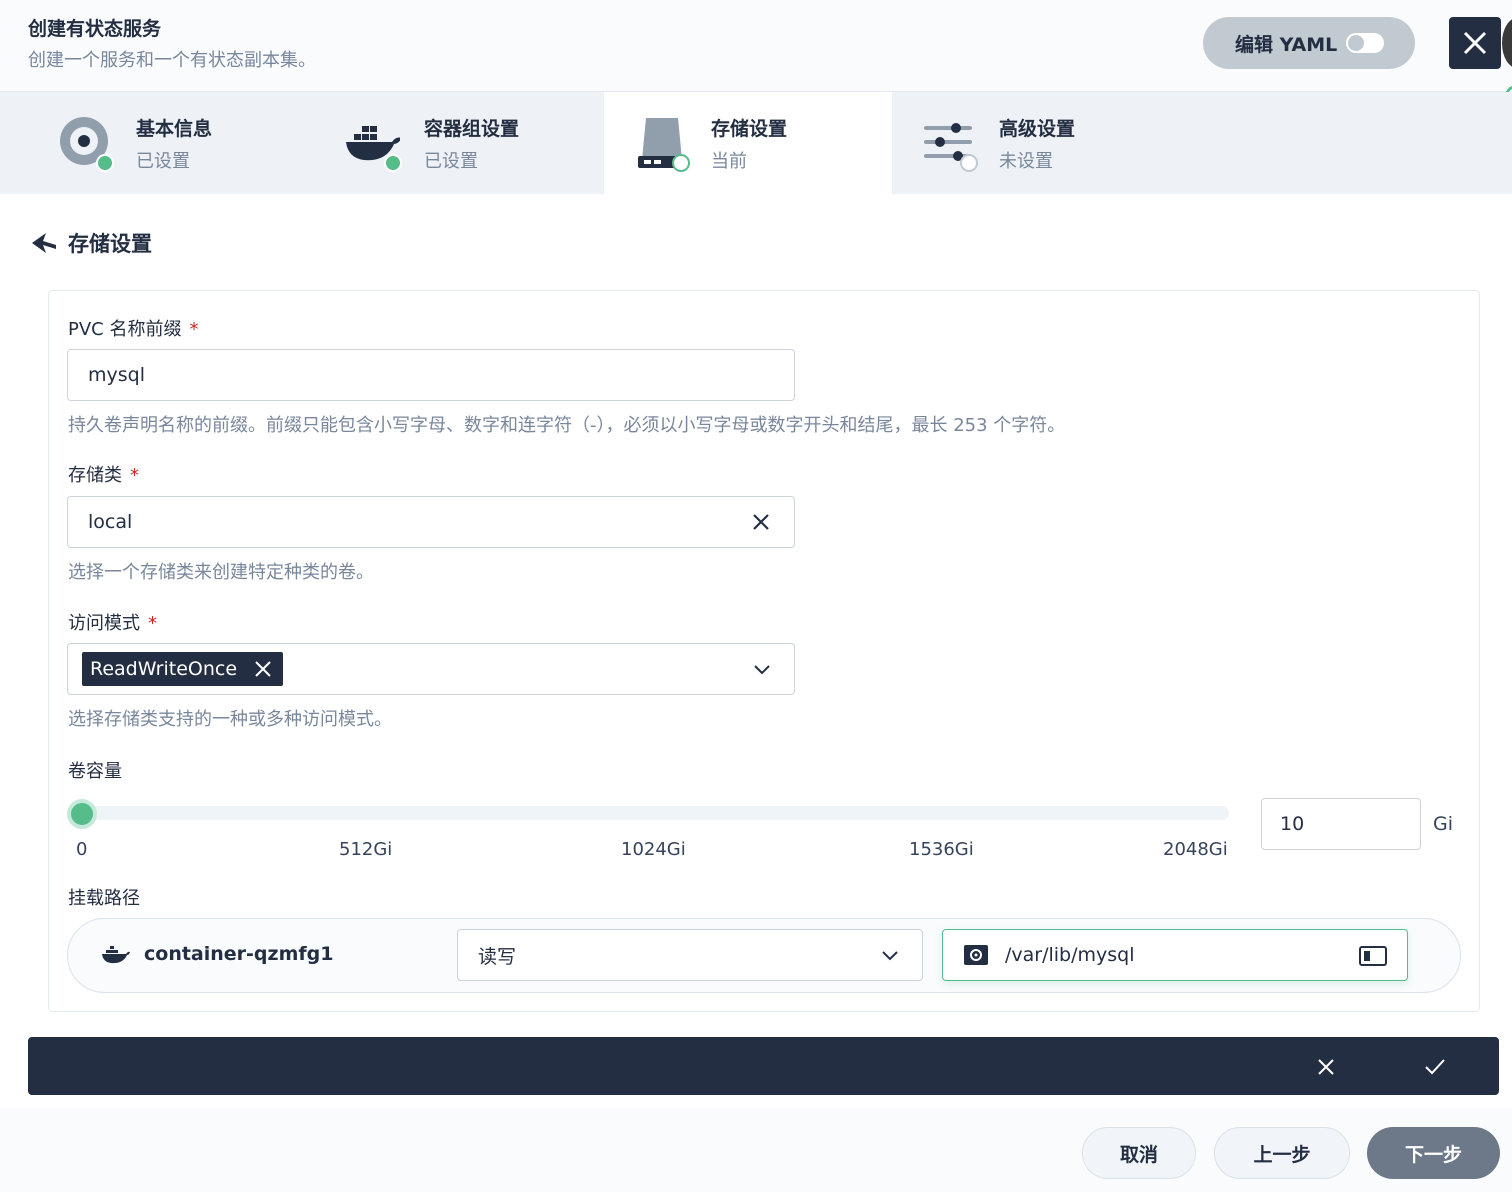 The image size is (1512, 1192). What do you see at coordinates (969, 163) in the screenshot?
I see `step-pending-icon` at bounding box center [969, 163].